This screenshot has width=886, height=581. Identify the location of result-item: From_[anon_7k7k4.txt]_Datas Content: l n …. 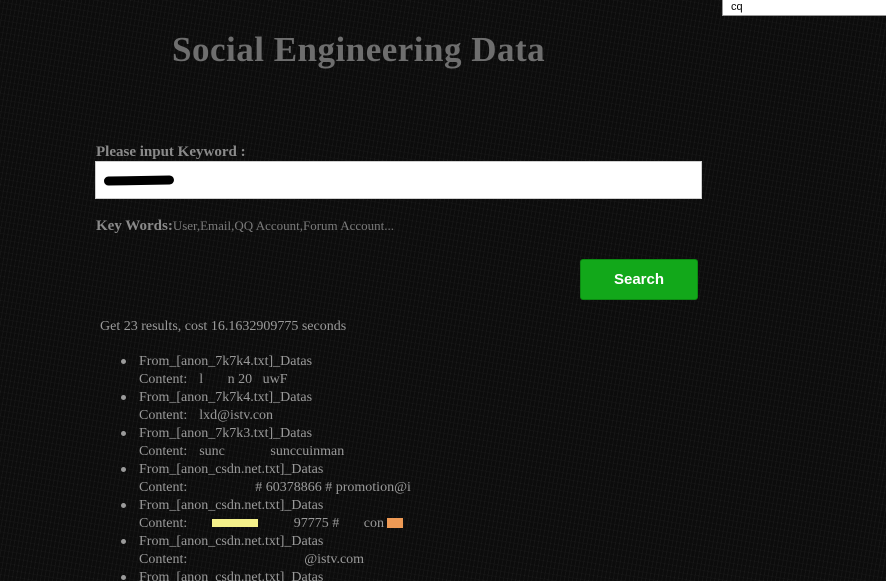
(381, 371).